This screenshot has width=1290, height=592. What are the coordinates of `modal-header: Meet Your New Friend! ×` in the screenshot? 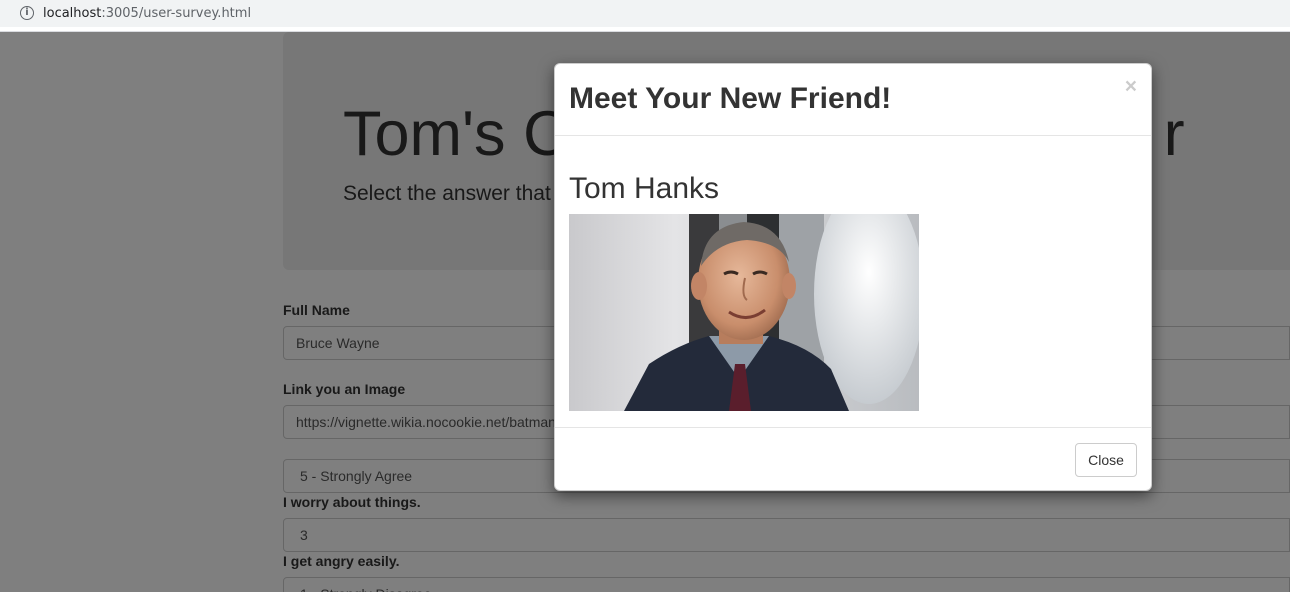 It's located at (853, 100).